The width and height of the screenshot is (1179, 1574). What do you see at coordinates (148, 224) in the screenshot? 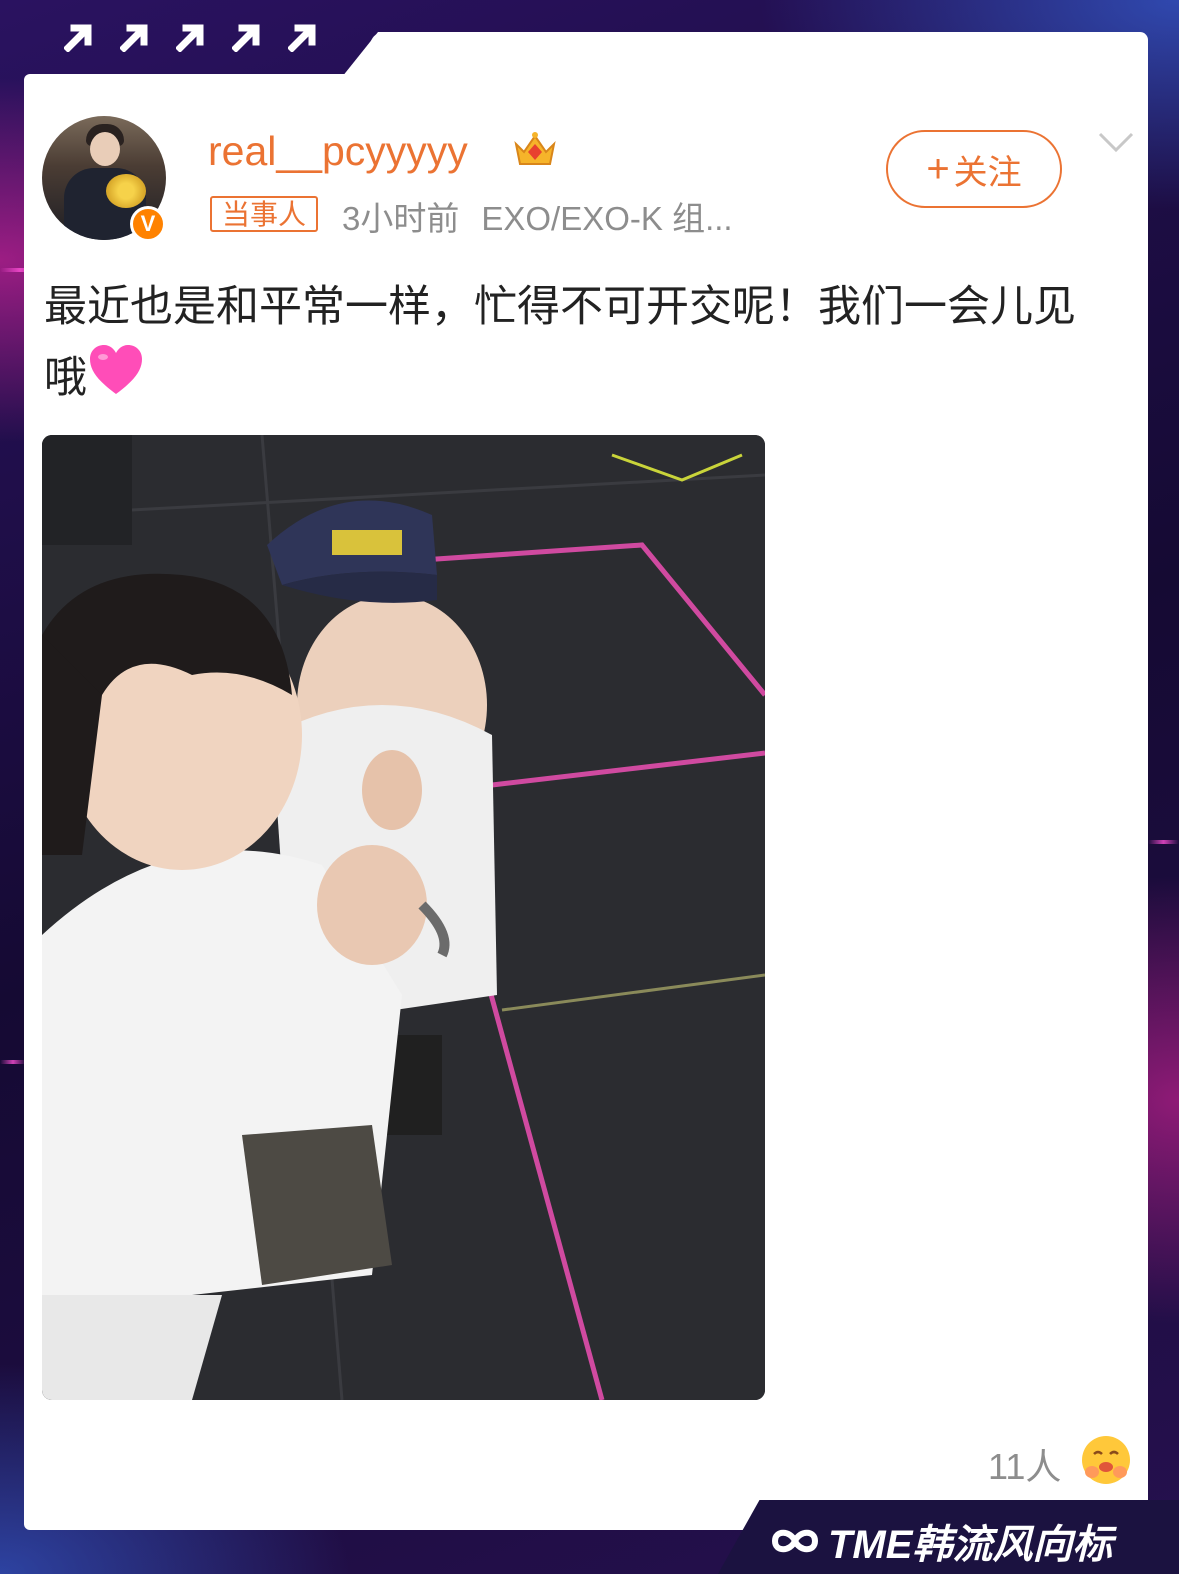
I see `verified-badge-icon: V` at bounding box center [148, 224].